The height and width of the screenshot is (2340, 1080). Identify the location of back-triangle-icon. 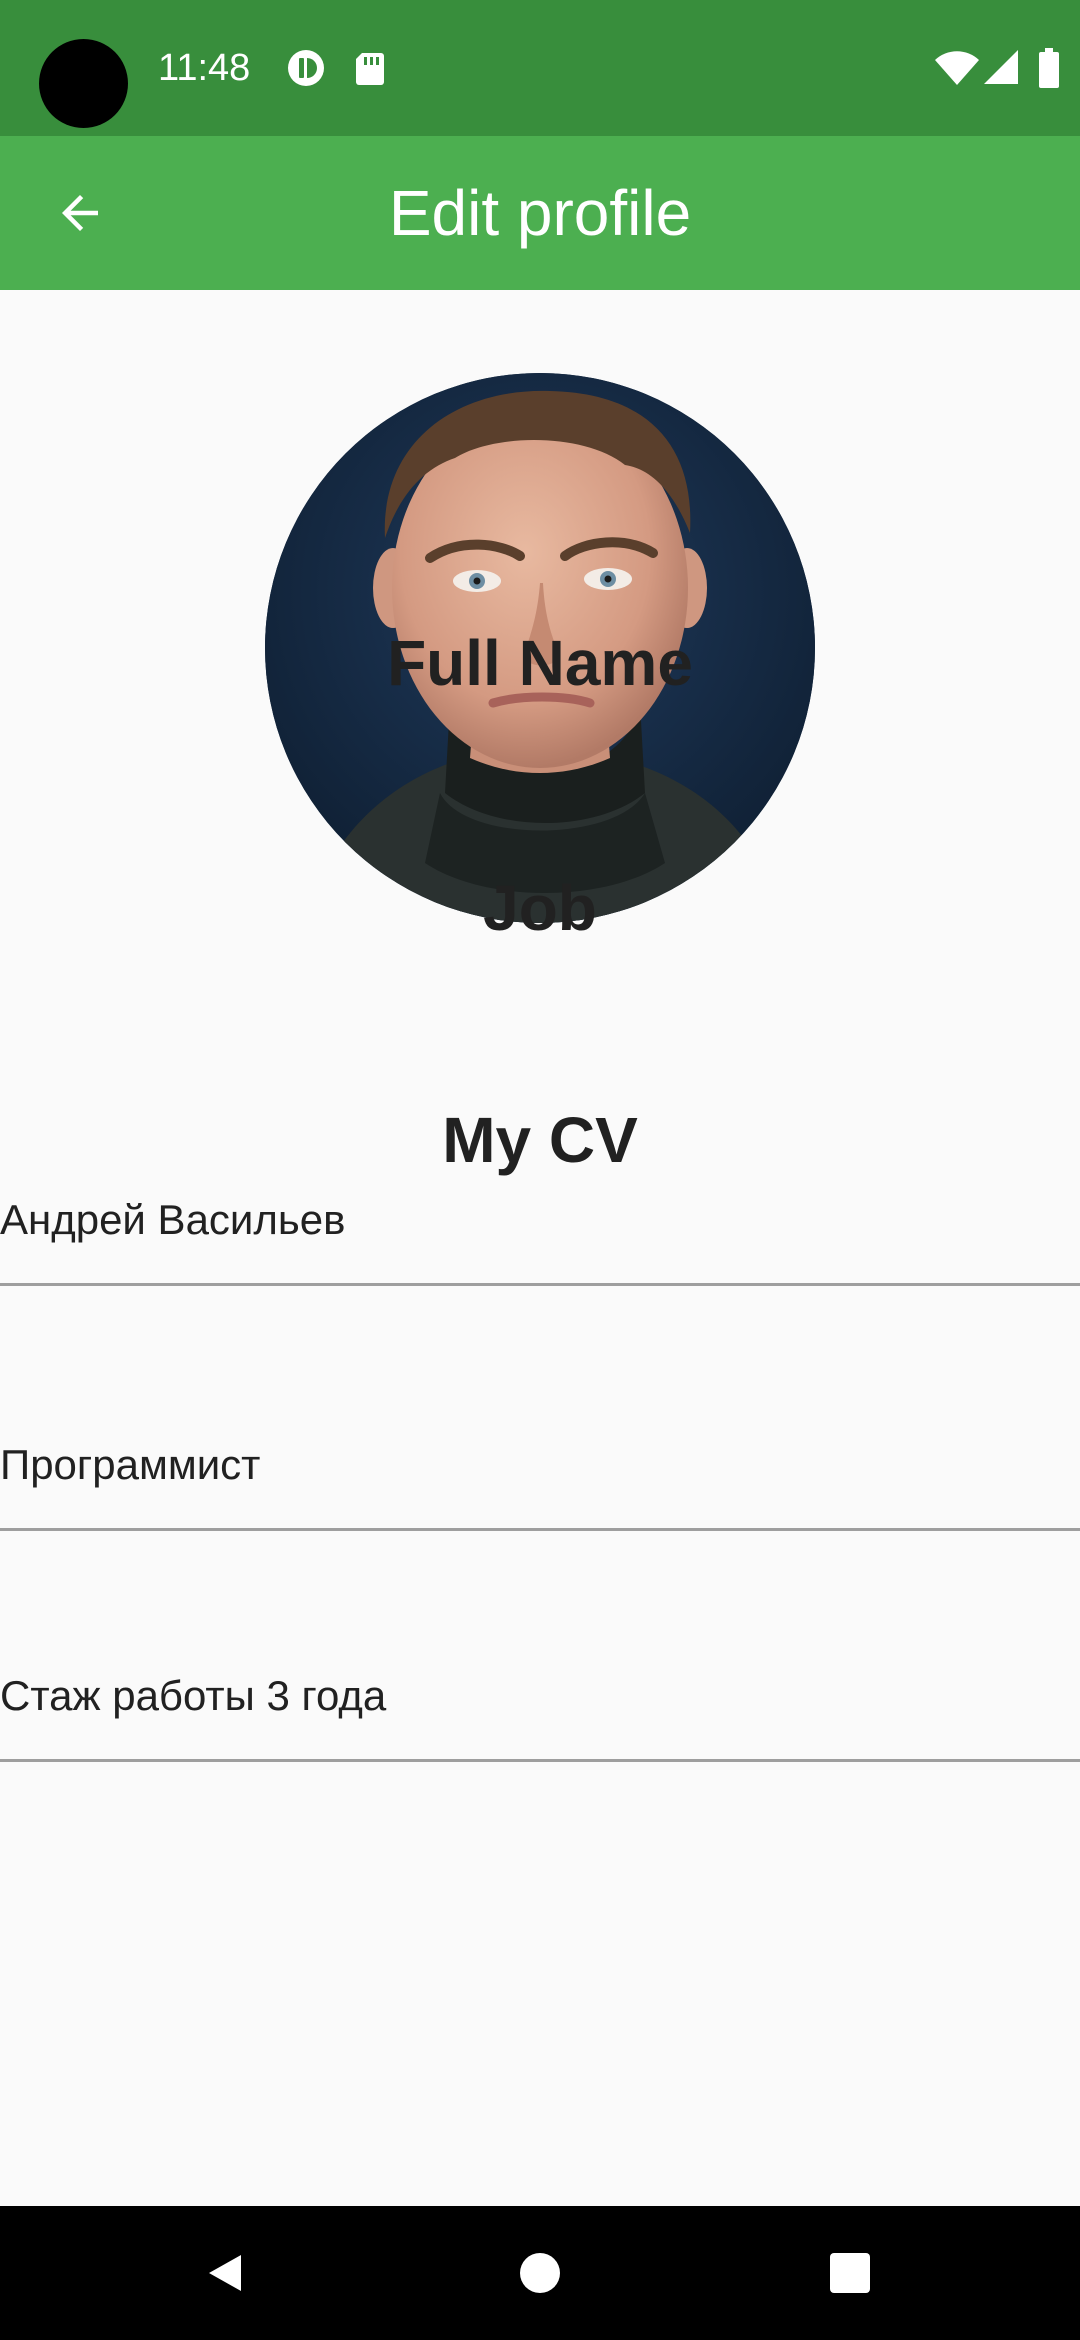
(225, 2273).